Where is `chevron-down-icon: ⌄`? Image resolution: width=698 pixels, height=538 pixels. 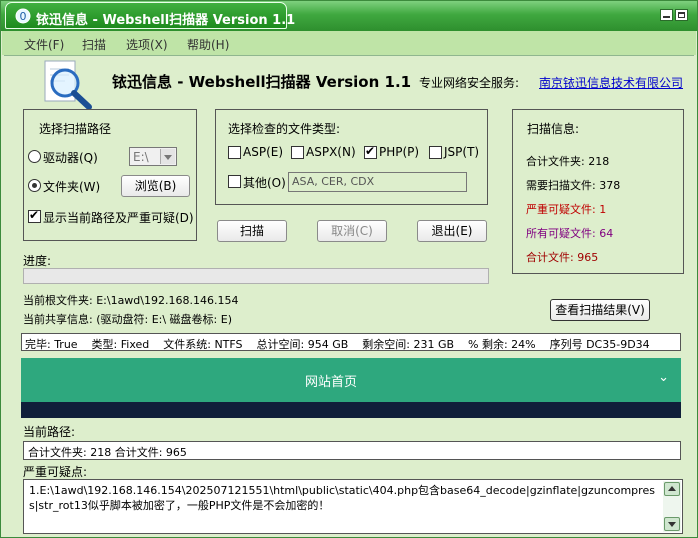 chevron-down-icon: ⌄ is located at coordinates (663, 377).